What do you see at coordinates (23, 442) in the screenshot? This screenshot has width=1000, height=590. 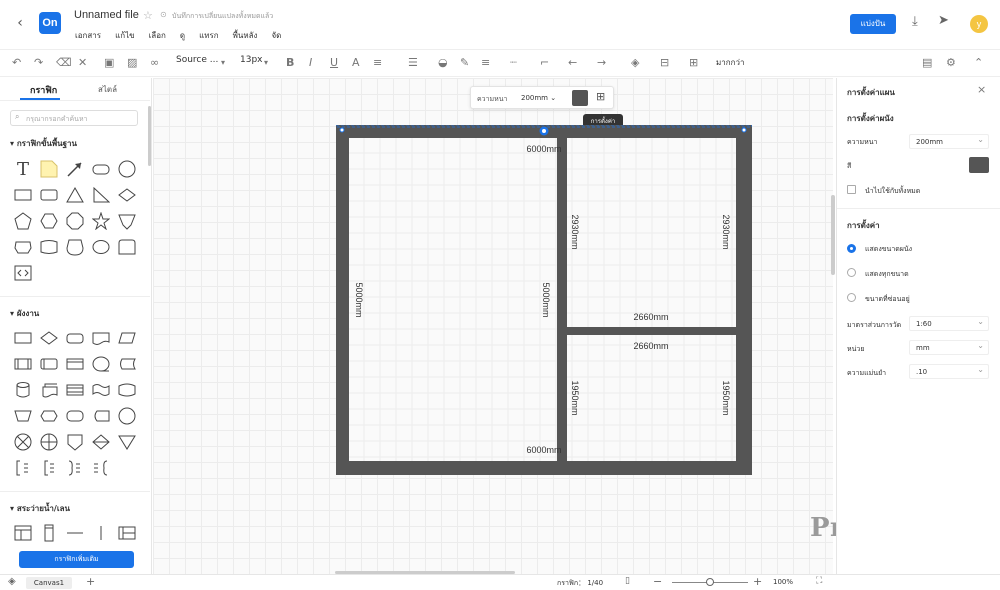 I see `summing-junction-shape` at bounding box center [23, 442].